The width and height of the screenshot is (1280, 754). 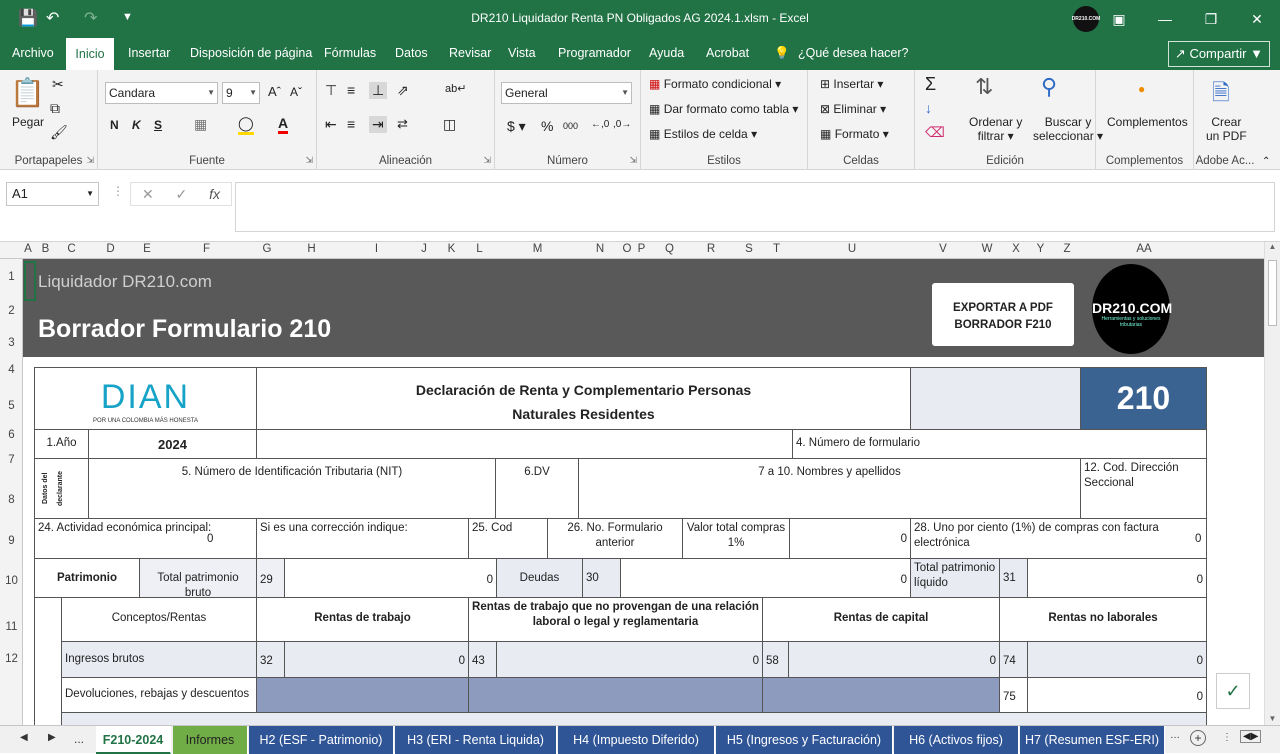 What do you see at coordinates (30, 281) in the screenshot?
I see `selected-cell-a1` at bounding box center [30, 281].